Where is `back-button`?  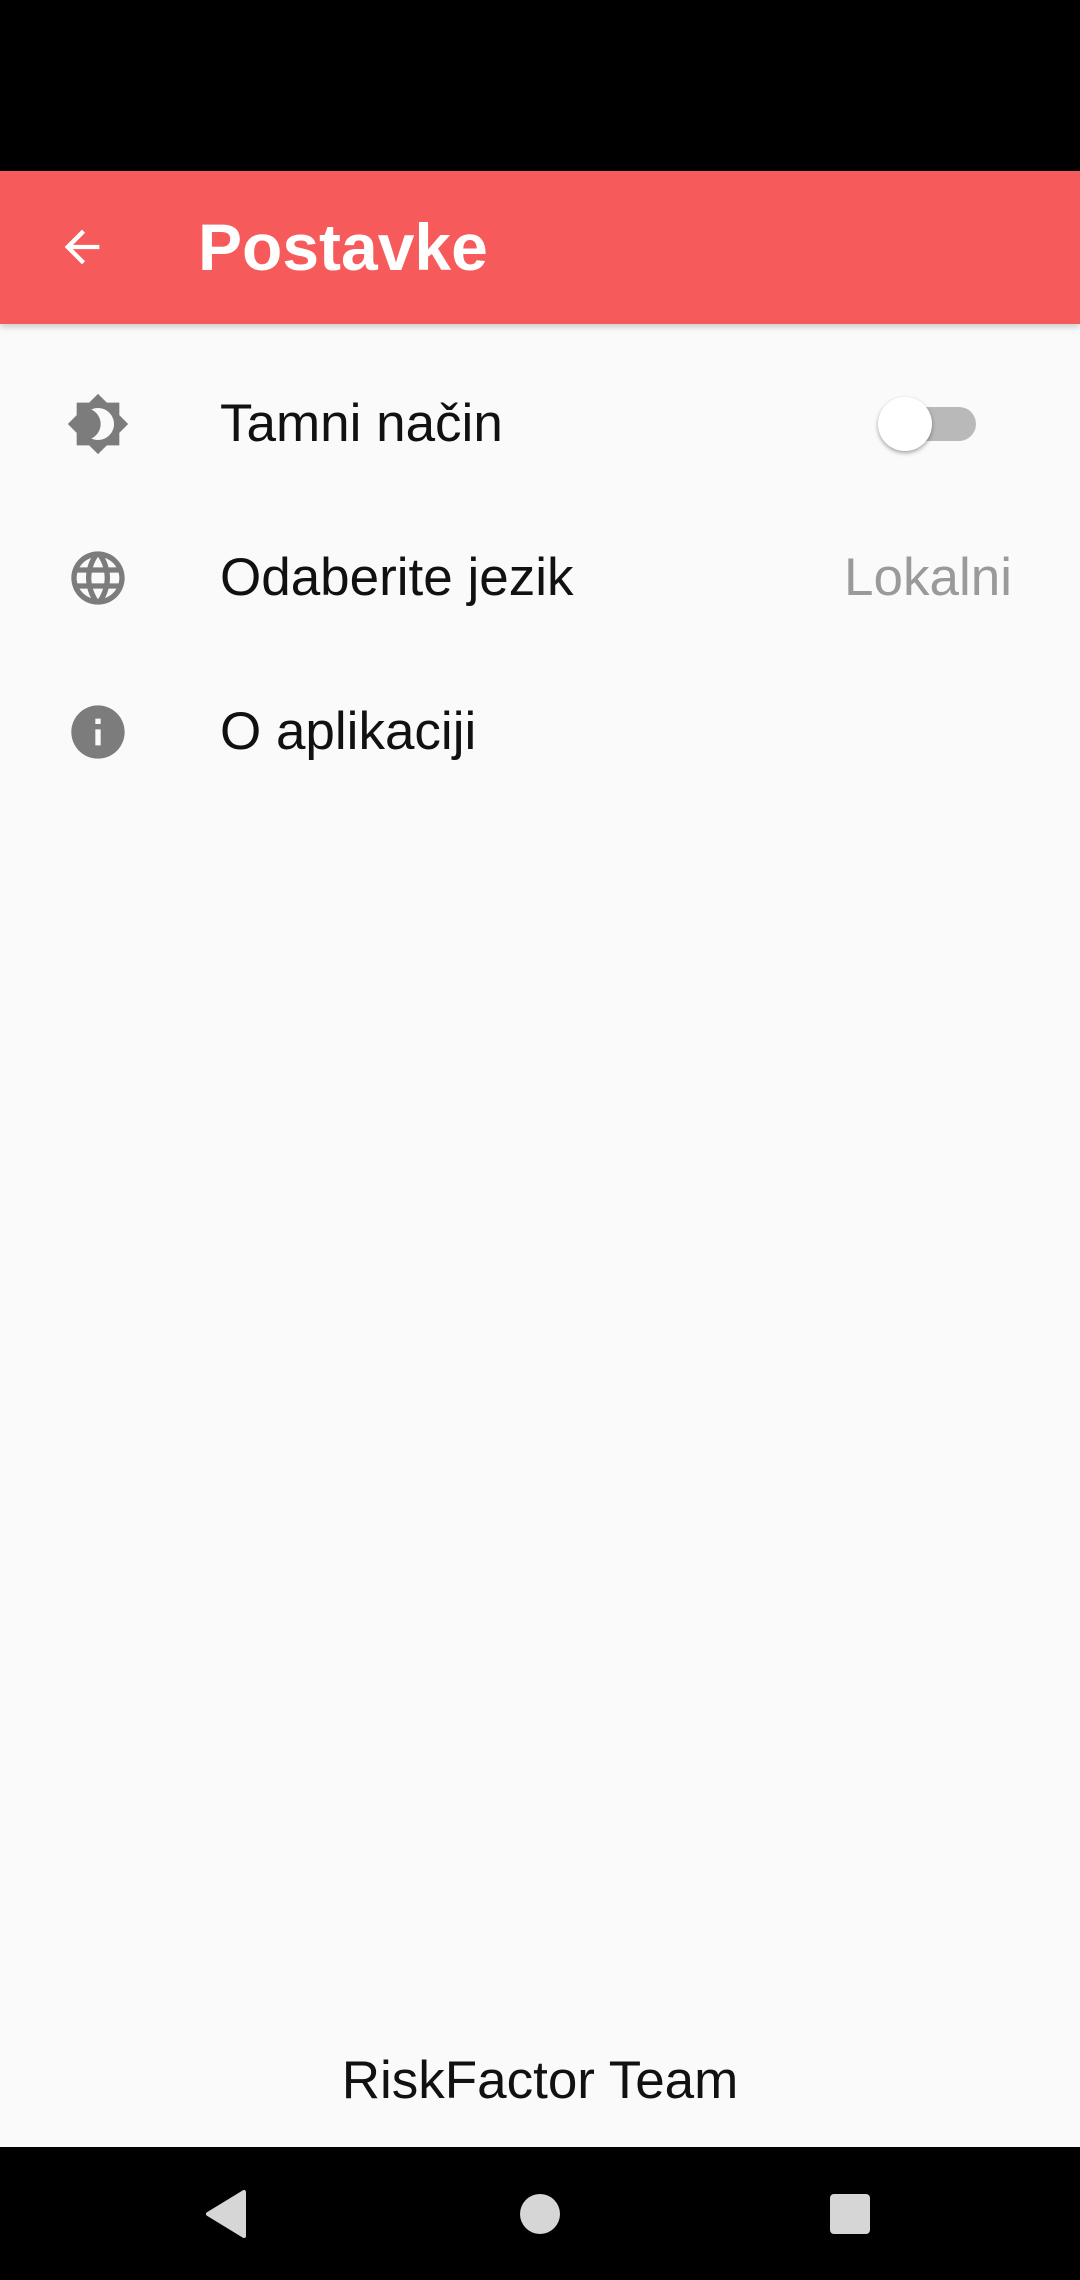
back-button is located at coordinates (82, 247).